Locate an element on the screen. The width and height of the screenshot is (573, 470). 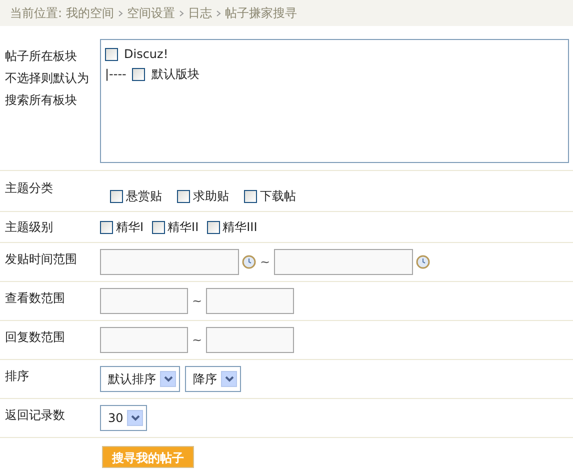
checkbox-label: 精华I is located at coordinates (130, 227).